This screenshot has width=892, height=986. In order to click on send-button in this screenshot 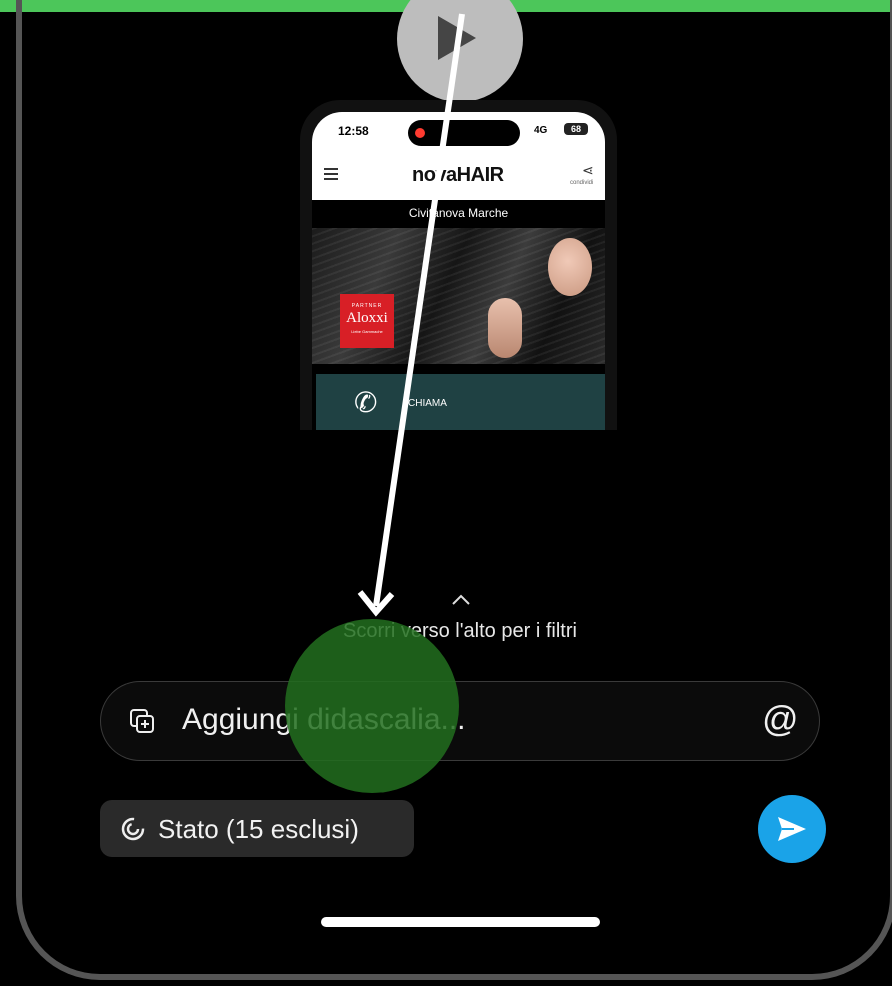, I will do `click(792, 829)`.